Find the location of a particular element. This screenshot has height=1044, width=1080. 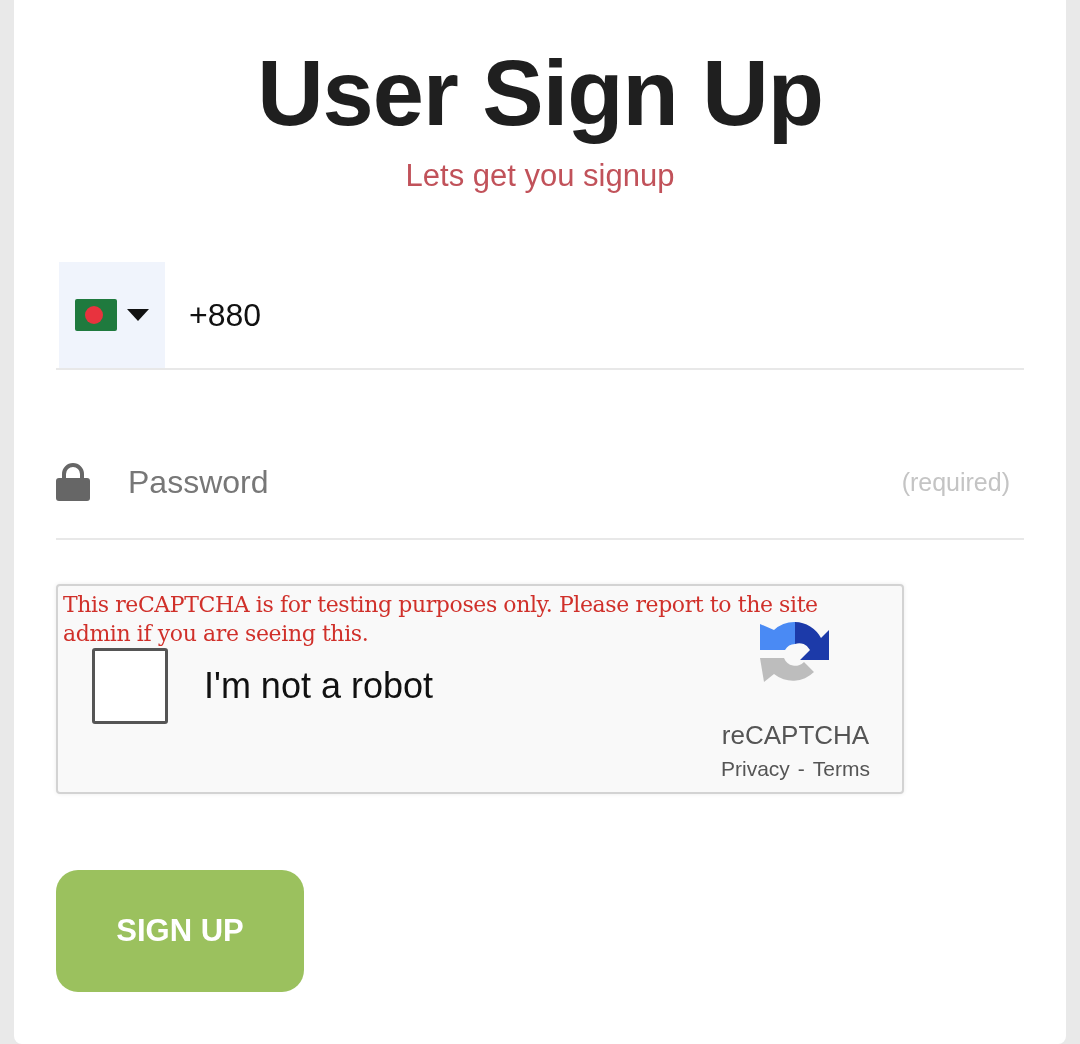

flag-icon is located at coordinates (96, 315).